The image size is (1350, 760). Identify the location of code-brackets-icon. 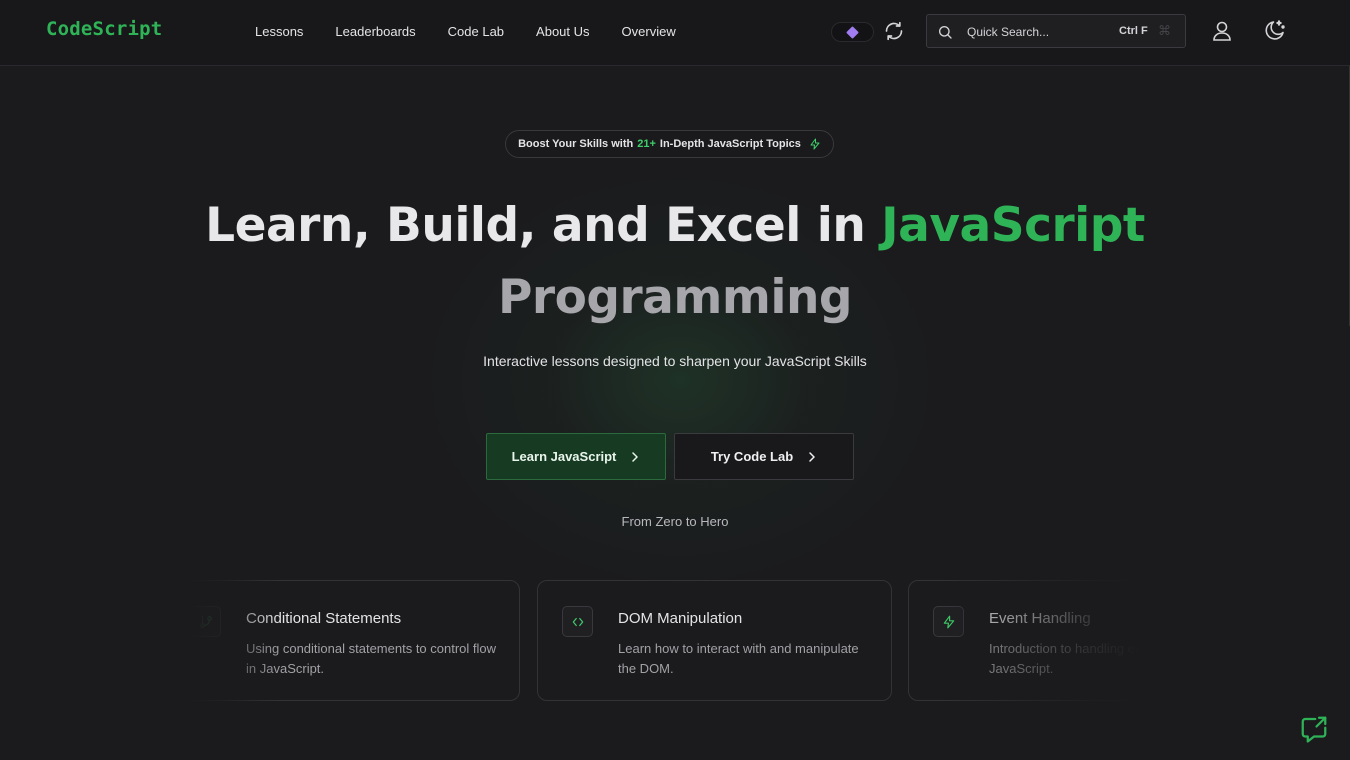
(577, 621).